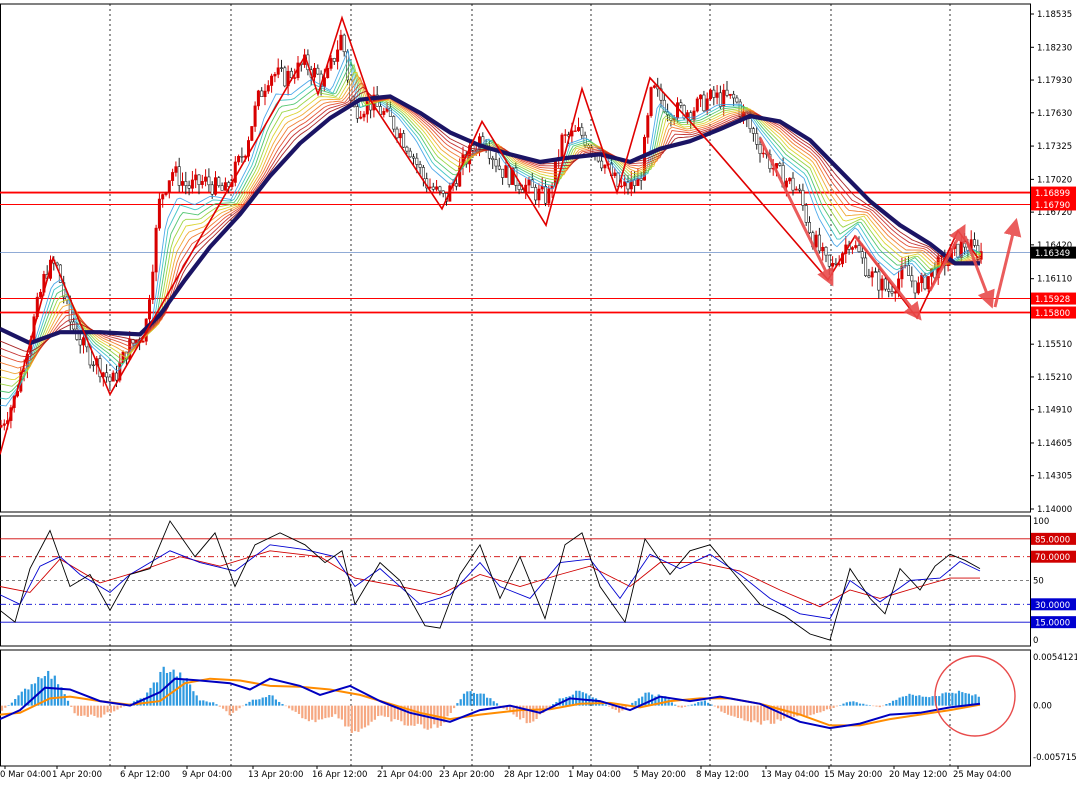 This screenshot has width=1077, height=786. What do you see at coordinates (1052, 194) in the screenshot?
I see `level-label: 1.16899` at bounding box center [1052, 194].